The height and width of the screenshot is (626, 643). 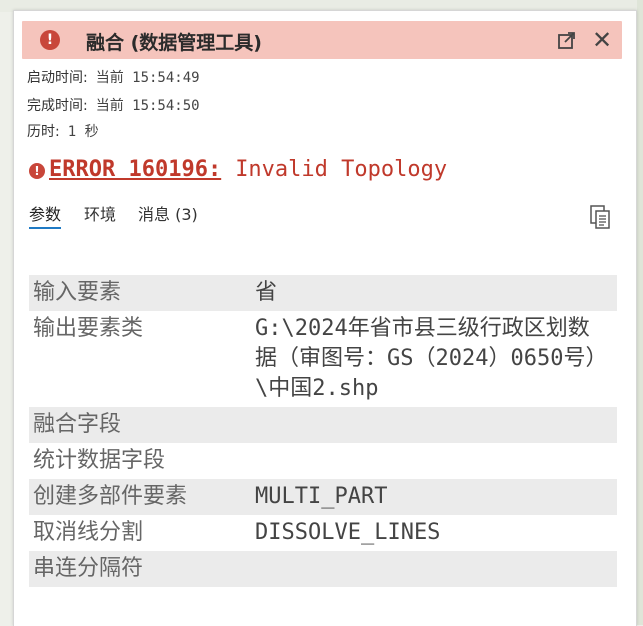 What do you see at coordinates (640, 312) in the screenshot?
I see `map-background-edge` at bounding box center [640, 312].